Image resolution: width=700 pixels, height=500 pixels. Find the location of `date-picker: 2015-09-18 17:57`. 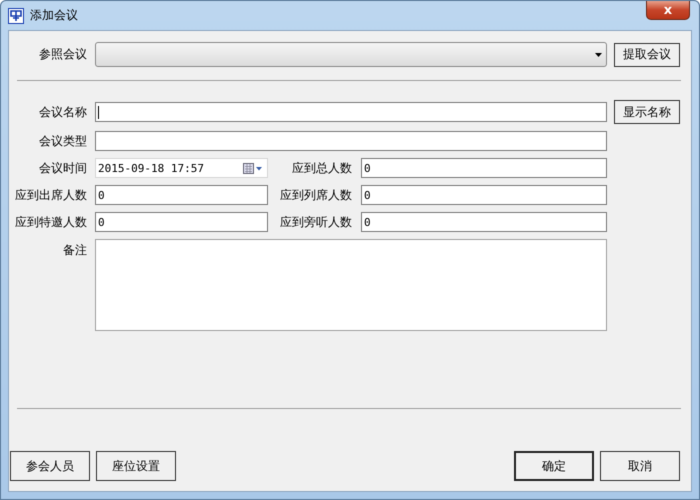

date-picker: 2015-09-18 17:57 is located at coordinates (181, 168).